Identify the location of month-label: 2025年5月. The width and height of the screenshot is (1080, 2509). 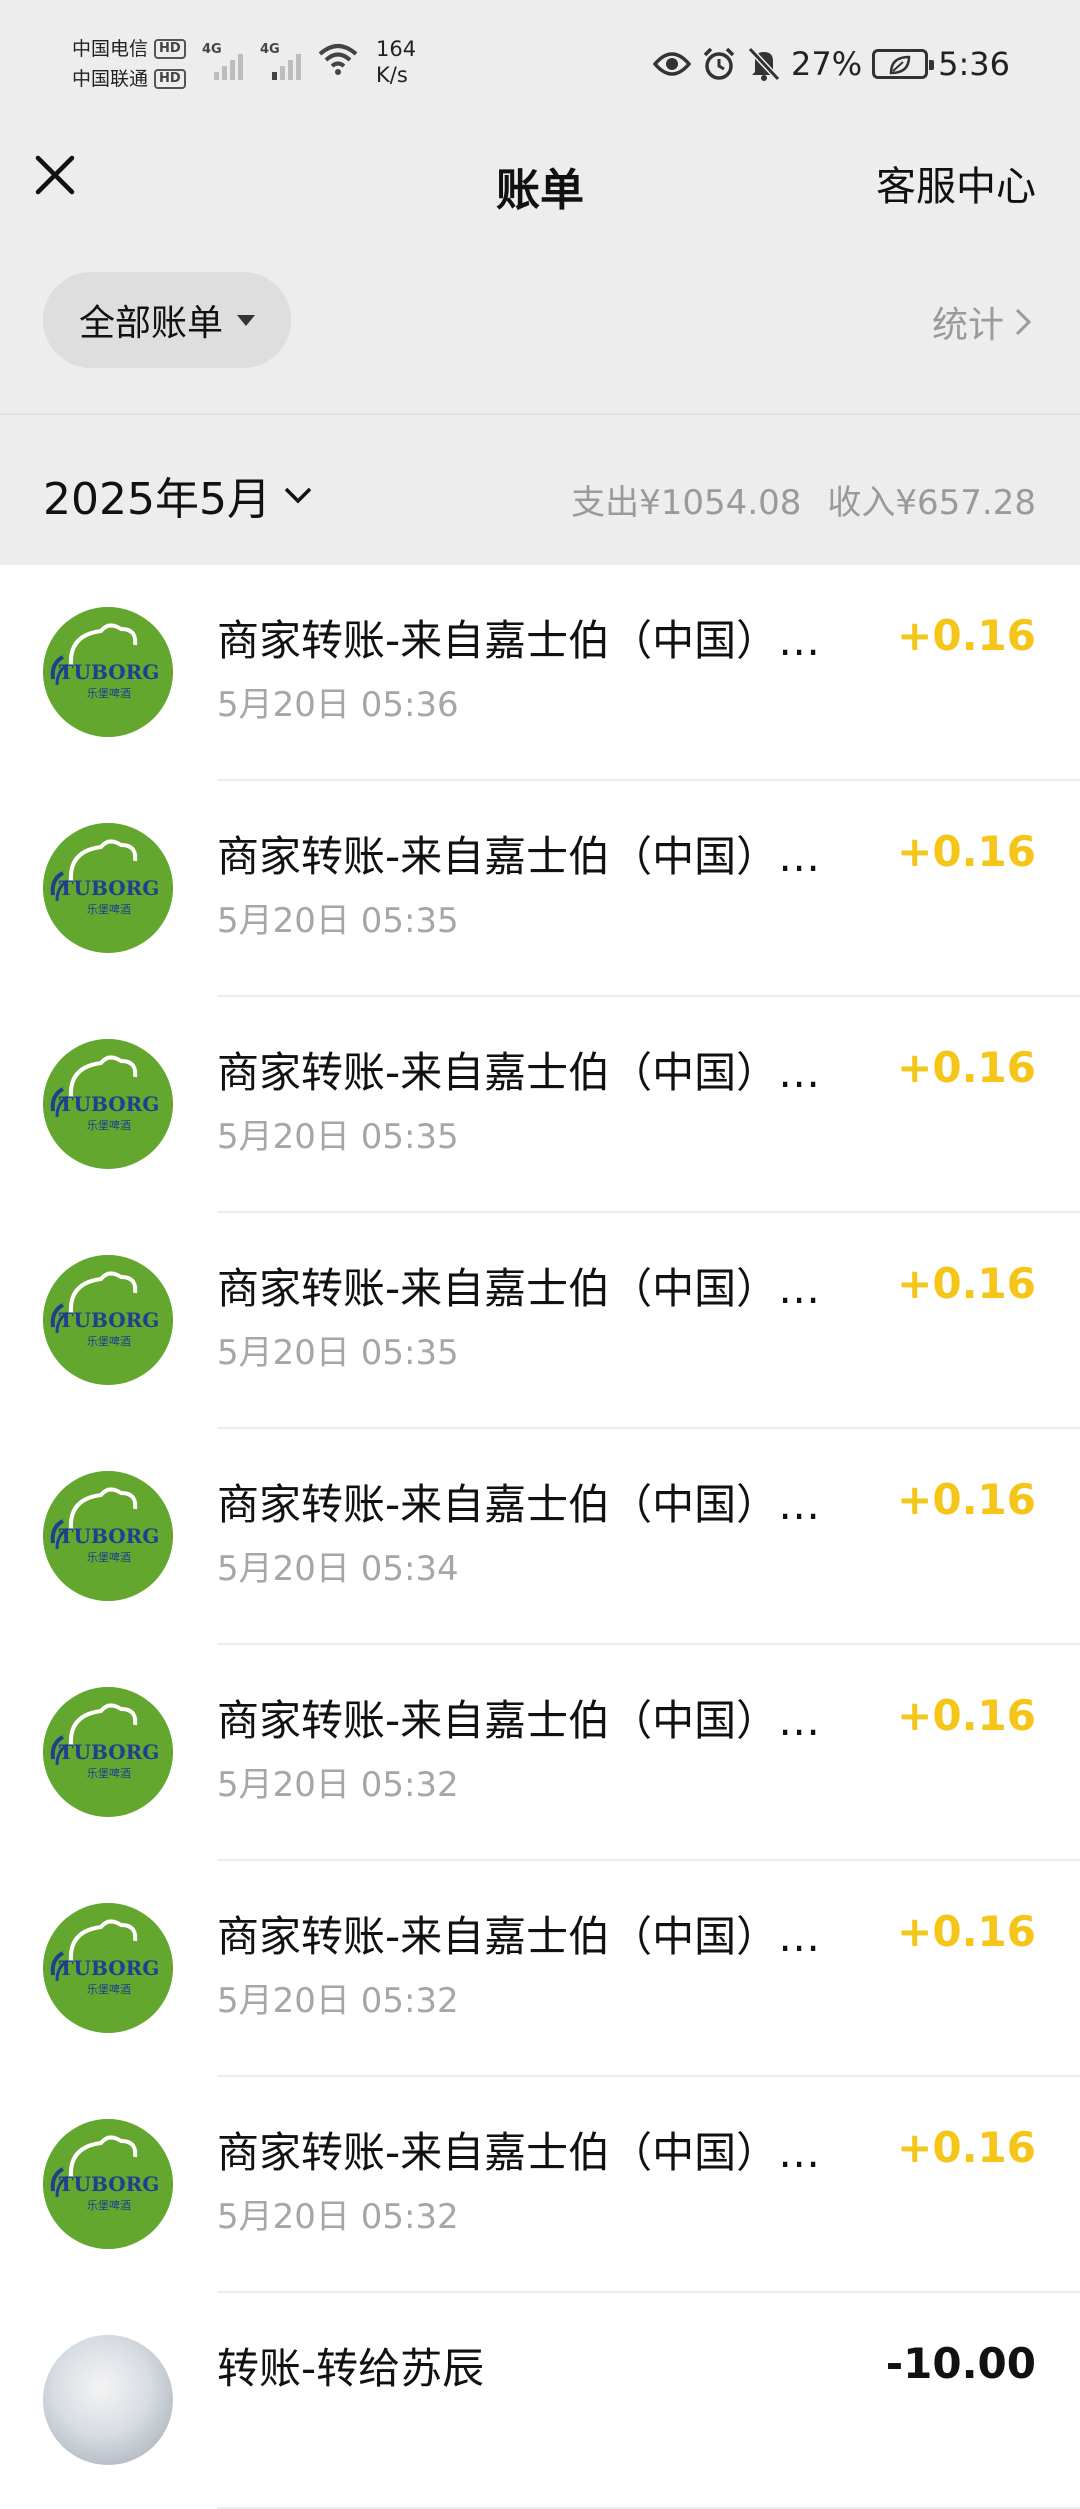
(157, 499).